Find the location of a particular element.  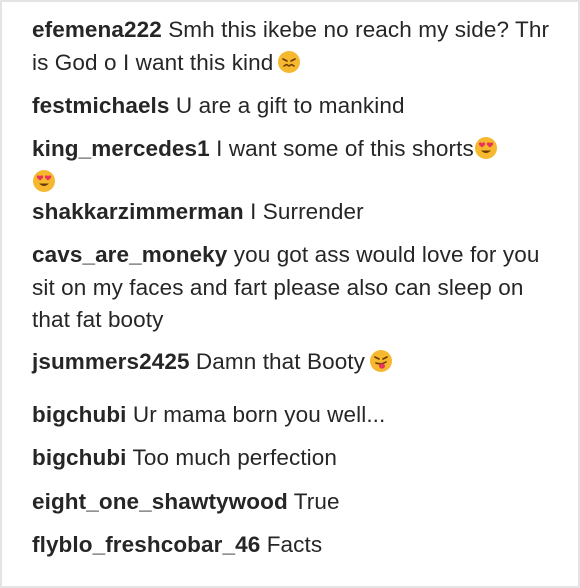

tongue-face-icon is located at coordinates (381, 361).